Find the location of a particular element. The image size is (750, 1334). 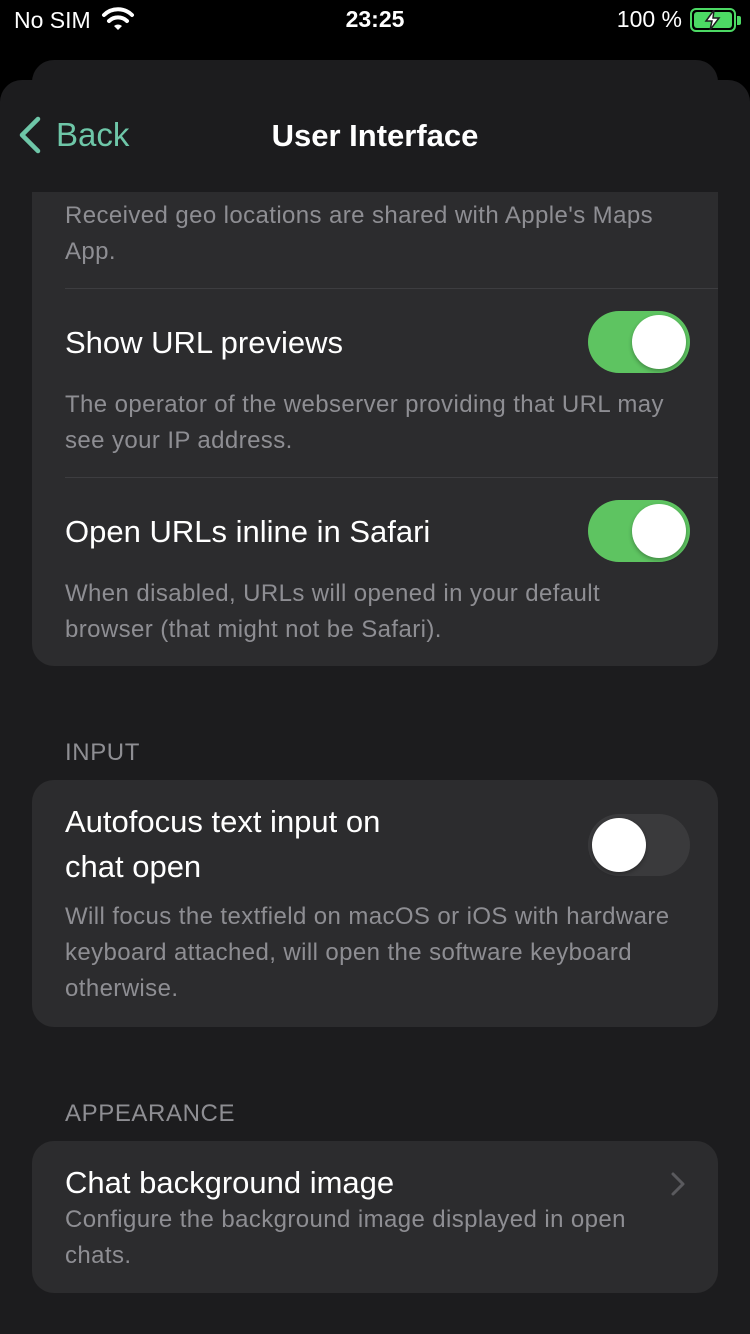

chevron-right-icon is located at coordinates (678, 1184).